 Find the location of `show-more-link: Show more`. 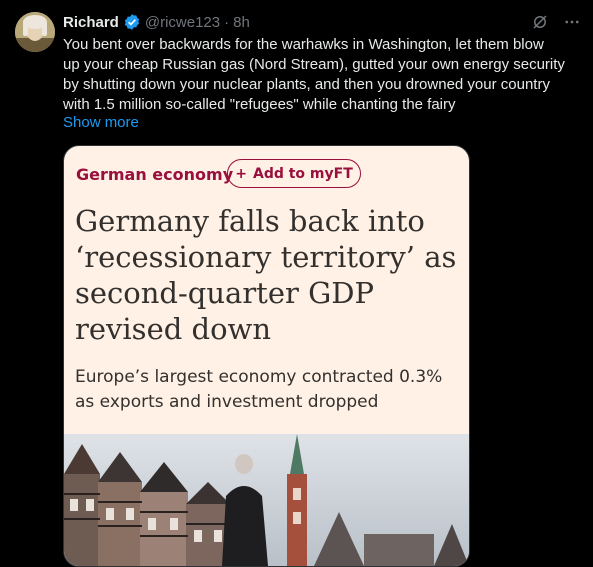

show-more-link: Show more is located at coordinates (101, 122).